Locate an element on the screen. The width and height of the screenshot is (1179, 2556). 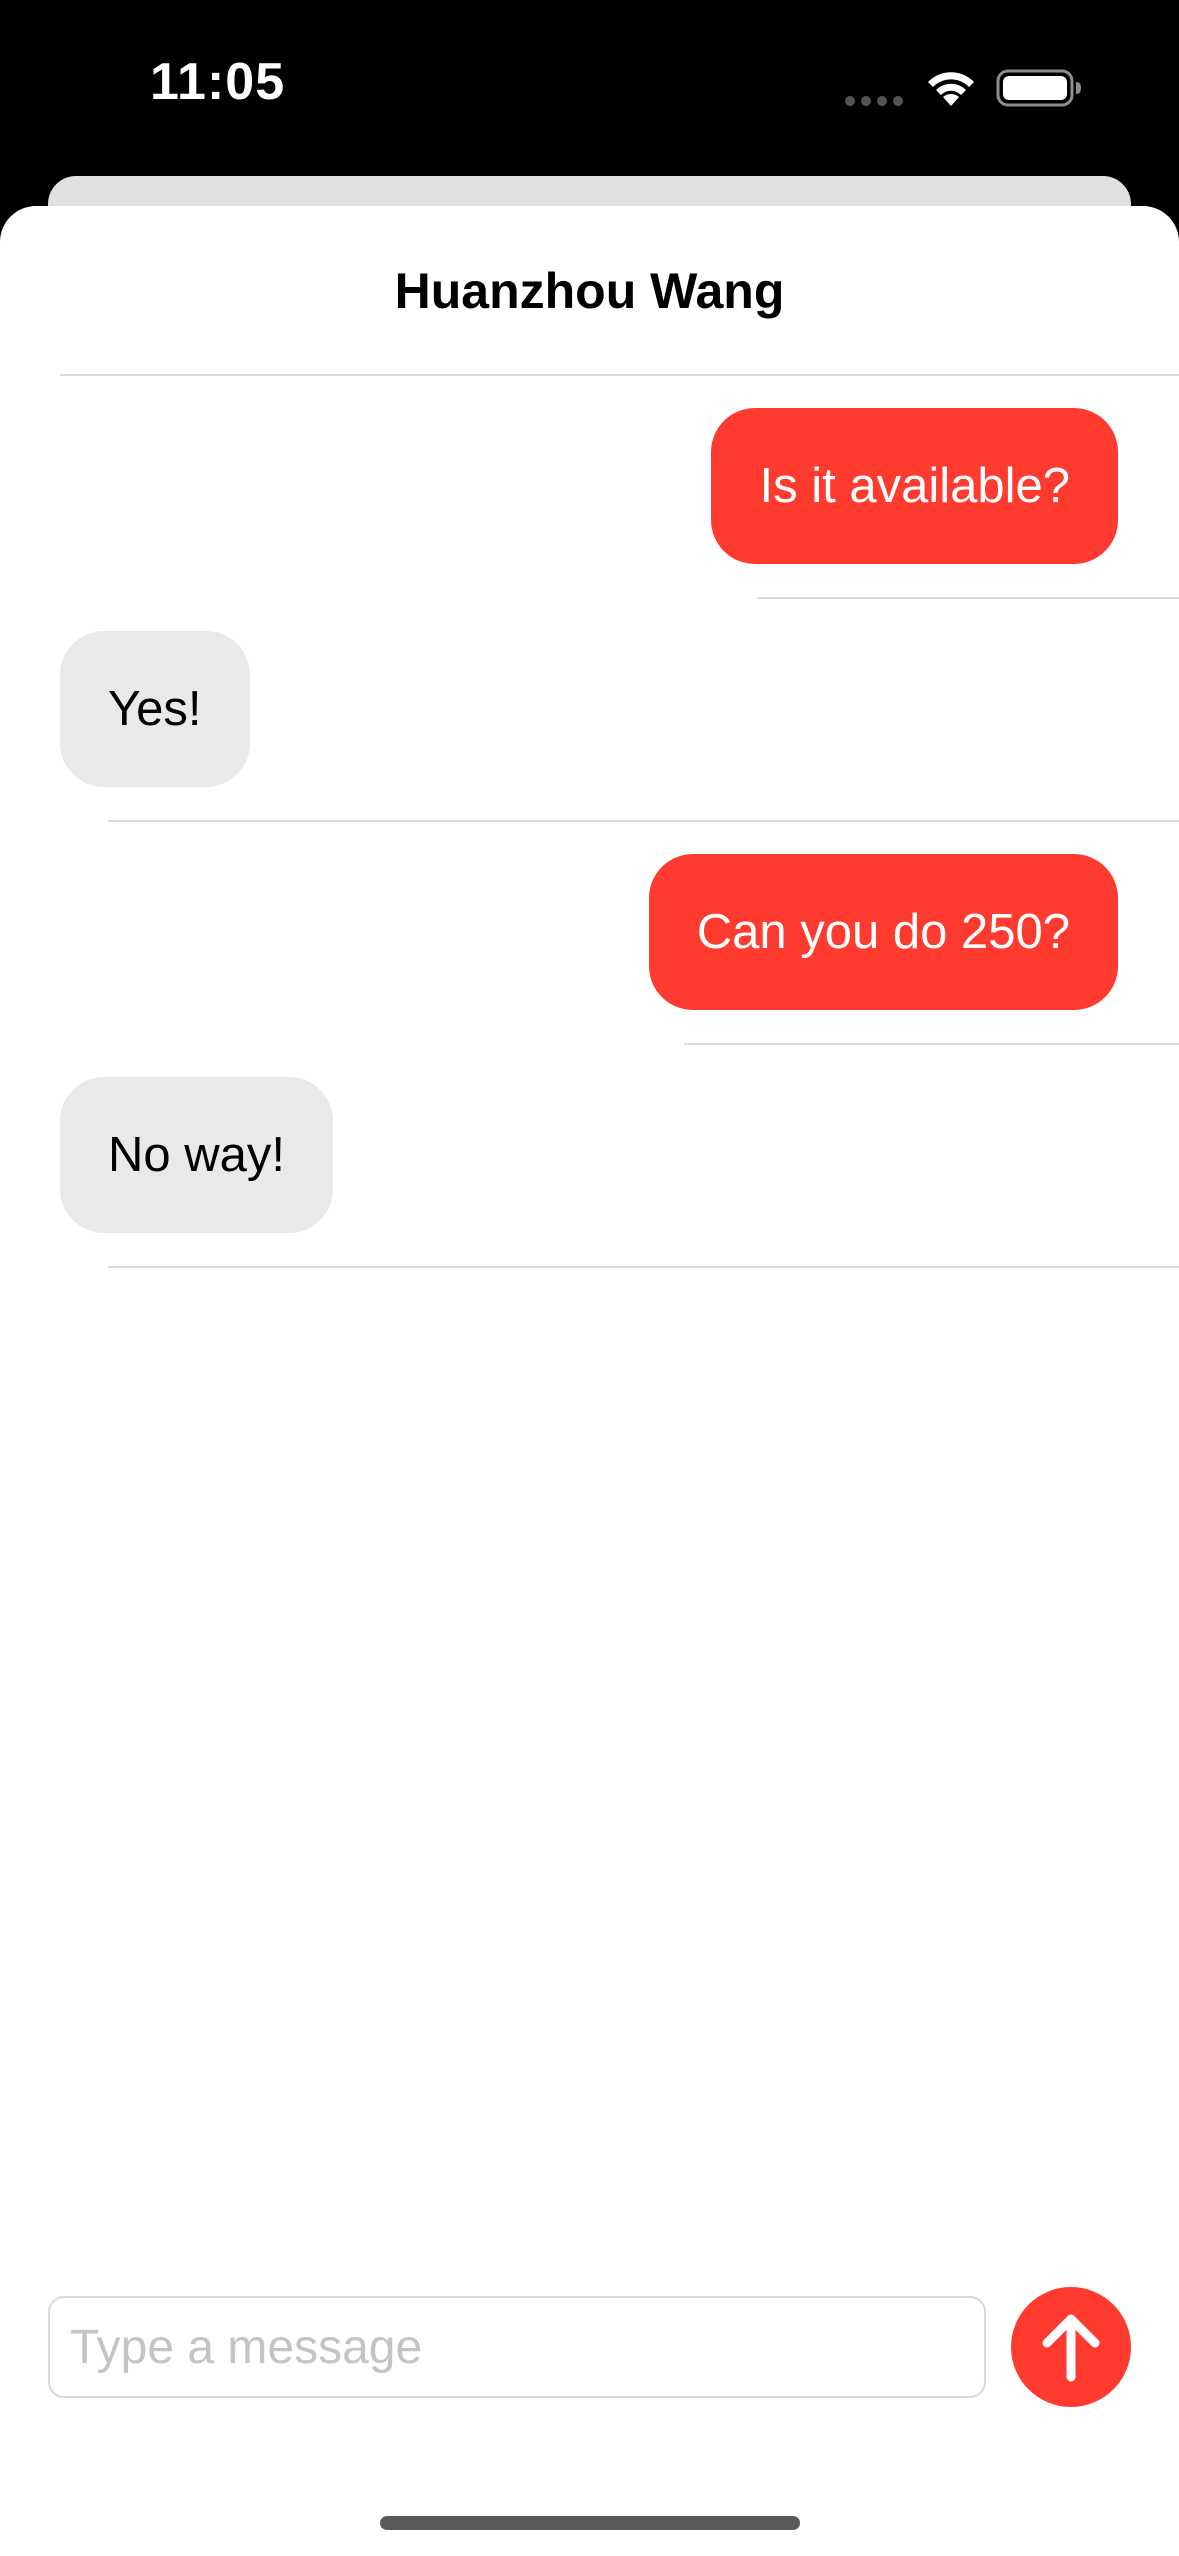
wifi-icon is located at coordinates (951, 89).